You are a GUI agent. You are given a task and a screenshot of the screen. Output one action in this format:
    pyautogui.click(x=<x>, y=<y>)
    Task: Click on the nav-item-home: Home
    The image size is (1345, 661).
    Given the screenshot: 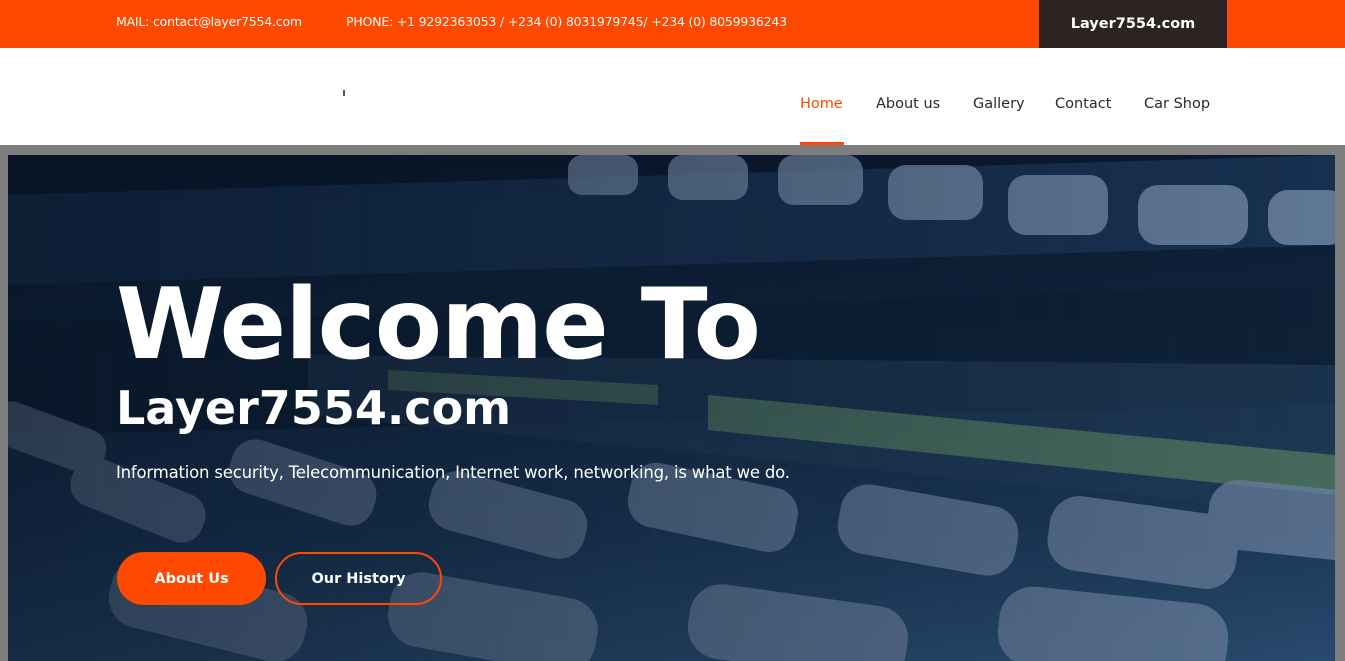 What is the action you would take?
    pyautogui.click(x=821, y=104)
    